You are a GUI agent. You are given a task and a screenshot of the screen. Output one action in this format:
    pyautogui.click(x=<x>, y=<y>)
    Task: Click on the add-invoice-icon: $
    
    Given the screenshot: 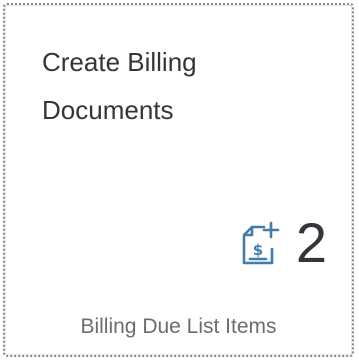 What is the action you would take?
    pyautogui.click(x=261, y=243)
    